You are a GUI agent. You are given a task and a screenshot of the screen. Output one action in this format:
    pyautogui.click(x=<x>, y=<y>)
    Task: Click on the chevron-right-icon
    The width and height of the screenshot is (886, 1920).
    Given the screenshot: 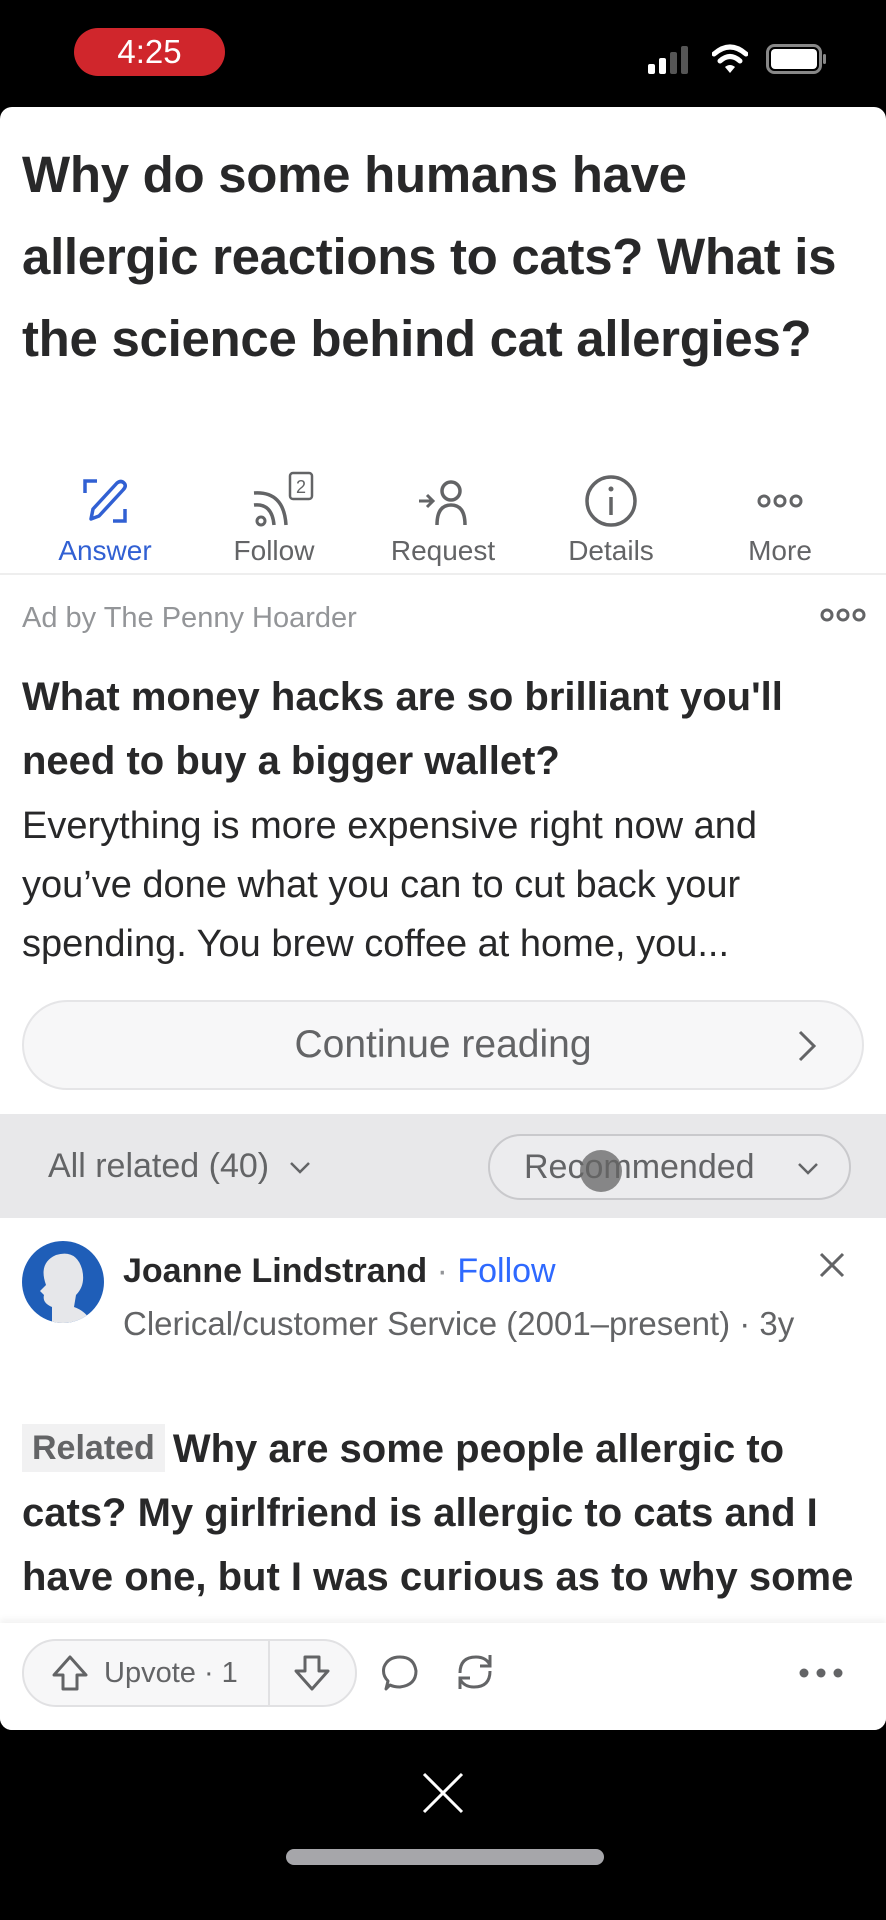 What is the action you would take?
    pyautogui.click(x=807, y=1046)
    